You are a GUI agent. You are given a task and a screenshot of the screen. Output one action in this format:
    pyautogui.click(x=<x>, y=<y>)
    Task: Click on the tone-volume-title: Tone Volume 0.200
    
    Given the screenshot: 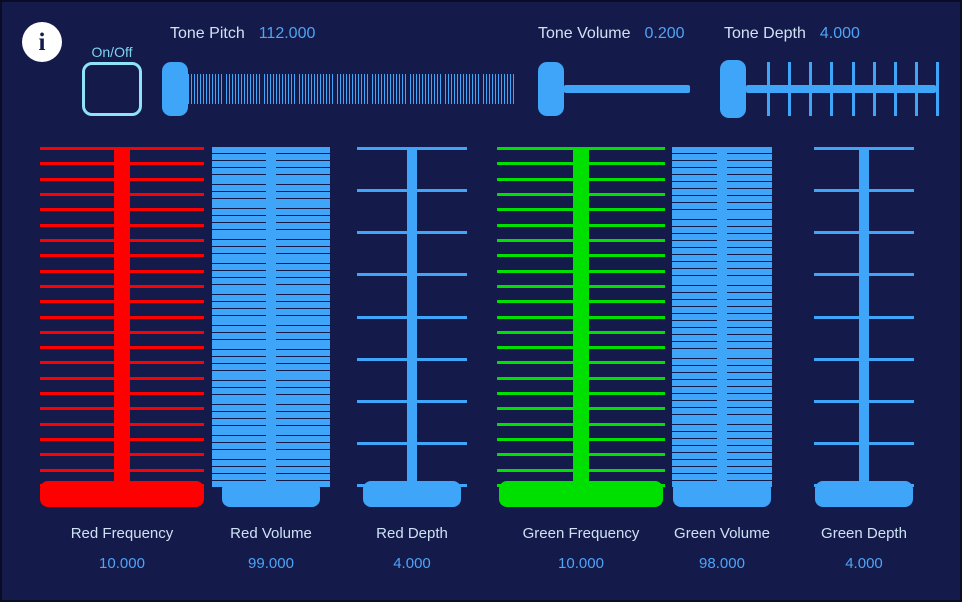 What is the action you would take?
    pyautogui.click(x=611, y=34)
    